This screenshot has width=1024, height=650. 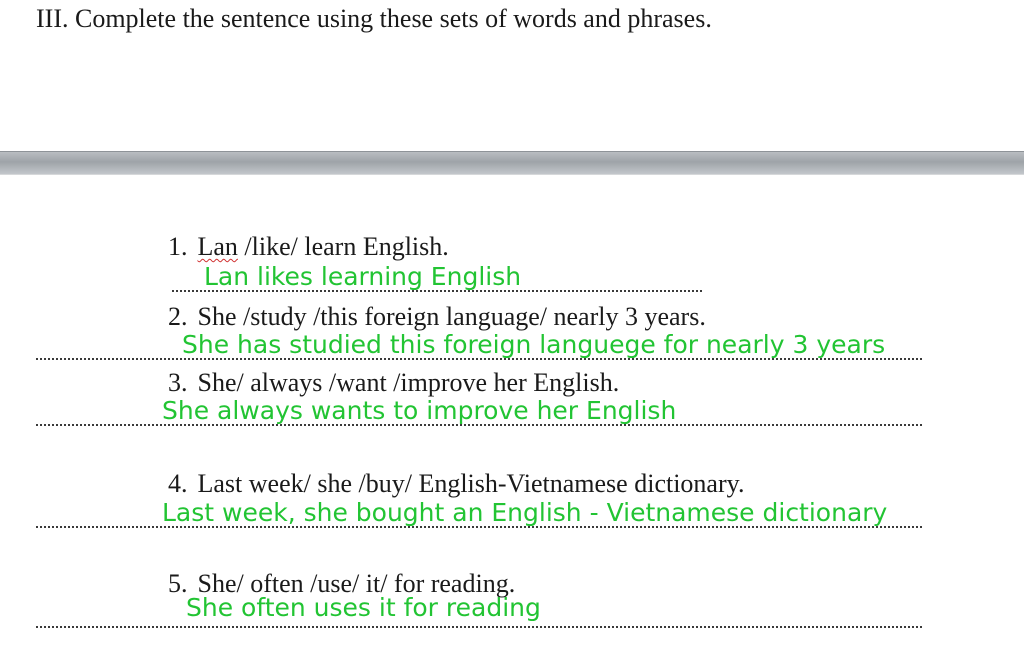 I want to click on question-1: 1. Lan /like/ learn English., so click(x=308, y=247).